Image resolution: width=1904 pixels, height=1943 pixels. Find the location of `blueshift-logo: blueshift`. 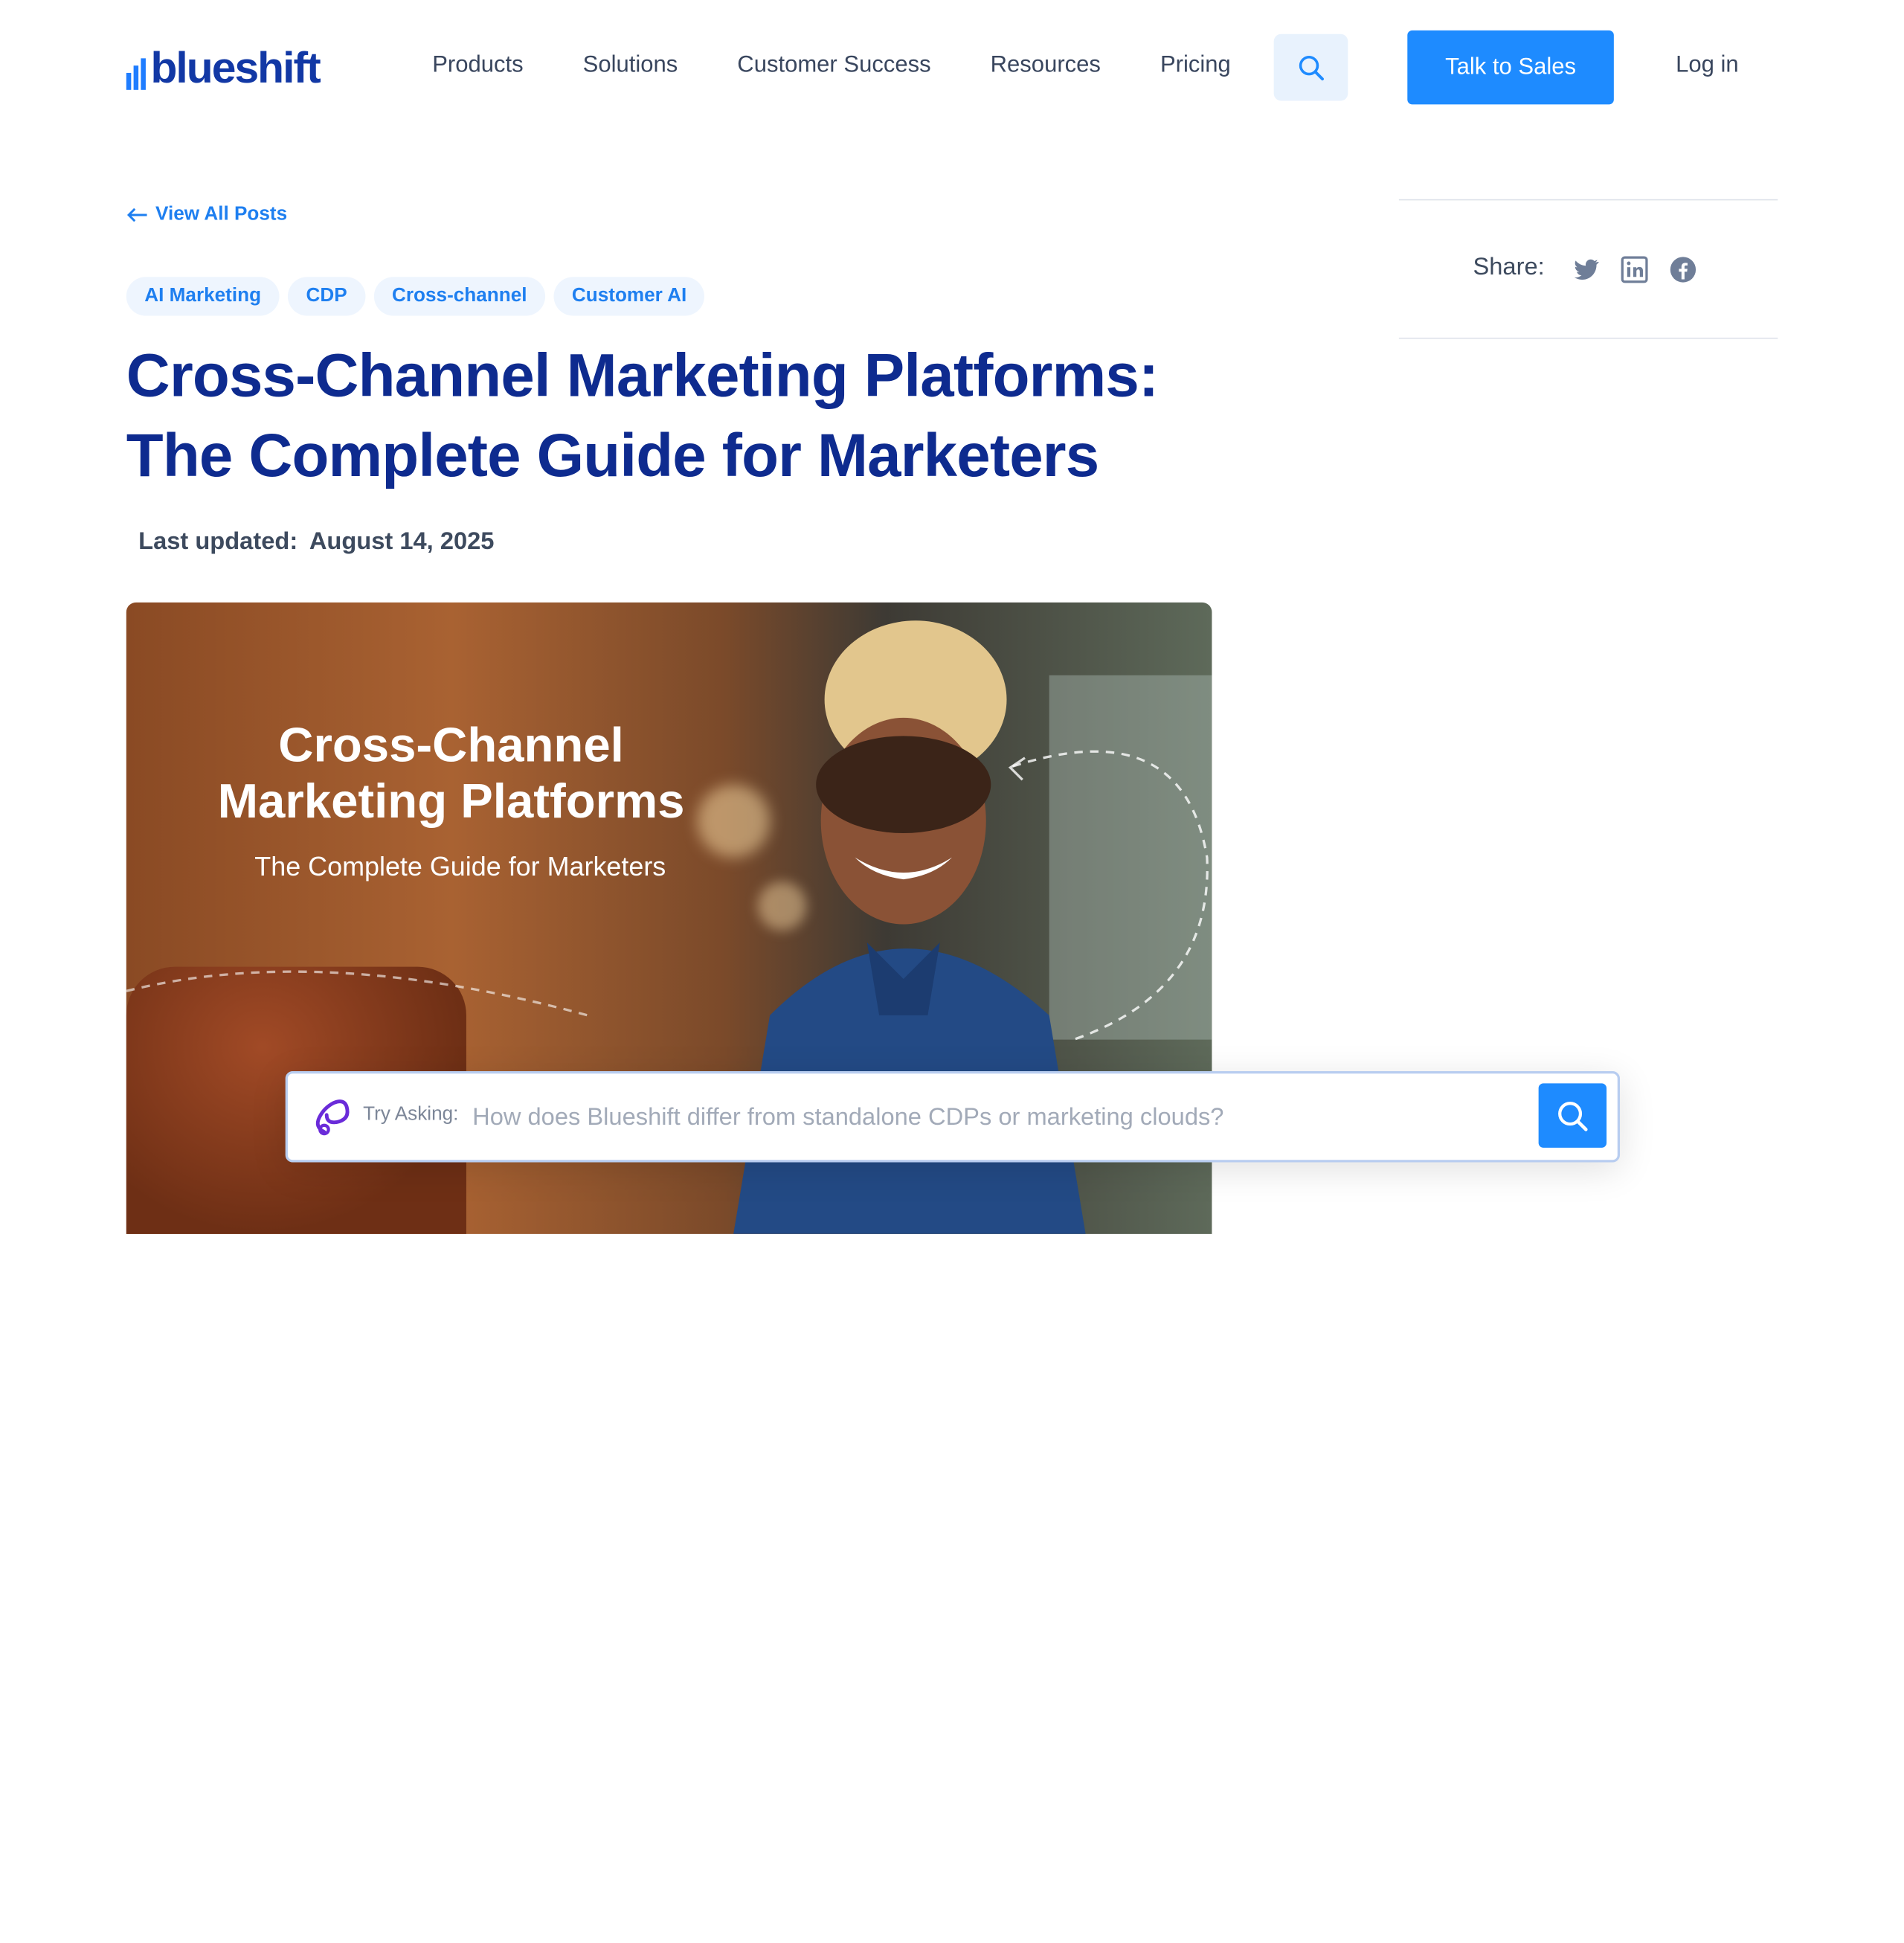

blueshift-logo: blueshift is located at coordinates (224, 67).